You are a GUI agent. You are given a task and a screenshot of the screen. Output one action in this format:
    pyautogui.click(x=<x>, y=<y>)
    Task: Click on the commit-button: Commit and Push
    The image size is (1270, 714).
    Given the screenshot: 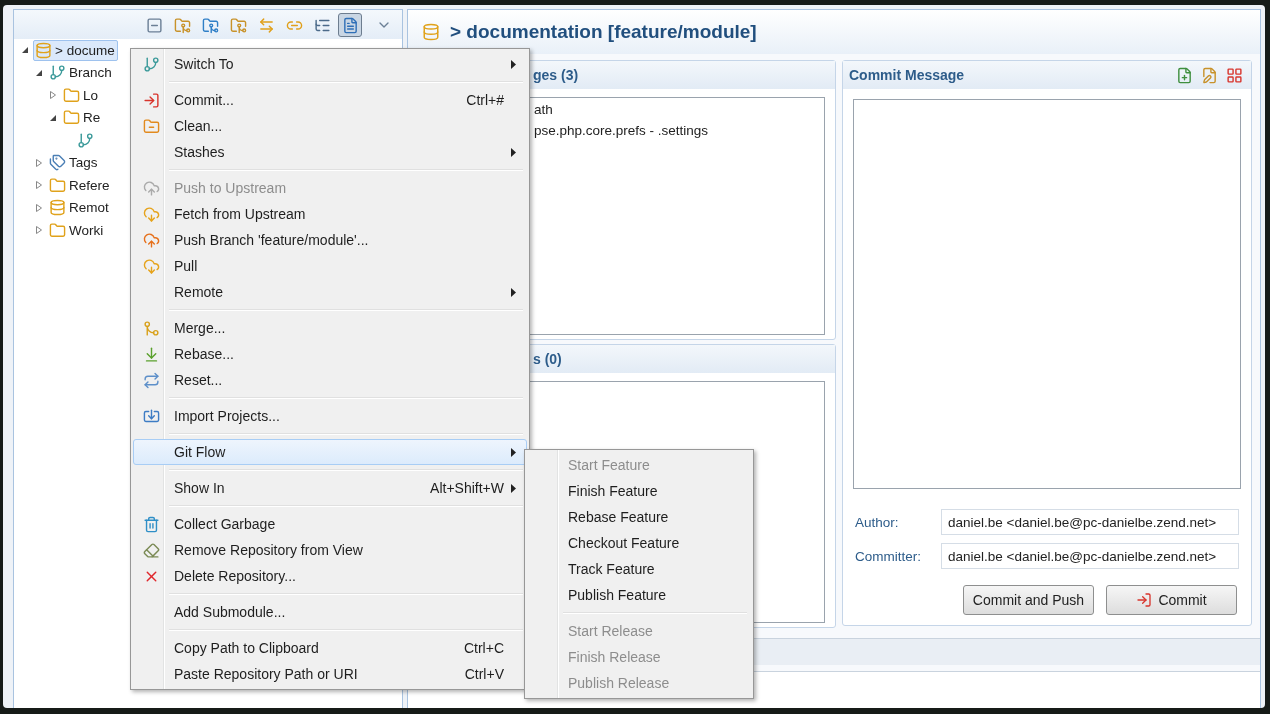 What is the action you would take?
    pyautogui.click(x=1028, y=600)
    